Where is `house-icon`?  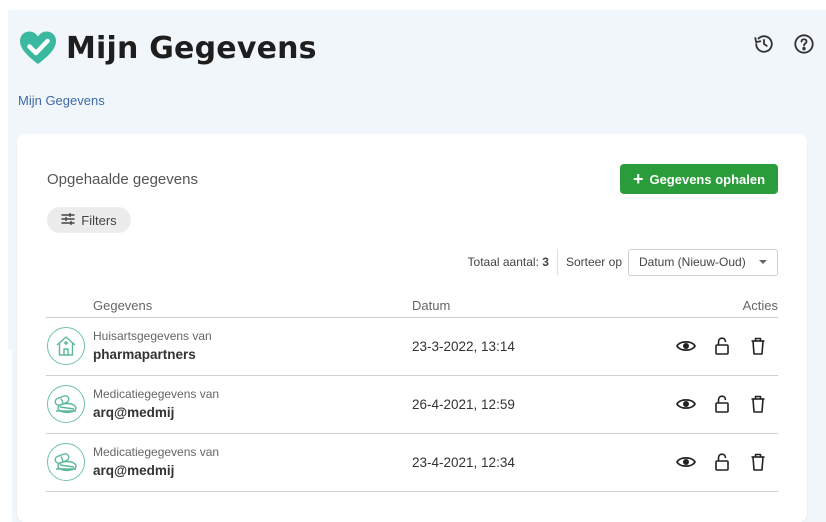
house-icon is located at coordinates (66, 346).